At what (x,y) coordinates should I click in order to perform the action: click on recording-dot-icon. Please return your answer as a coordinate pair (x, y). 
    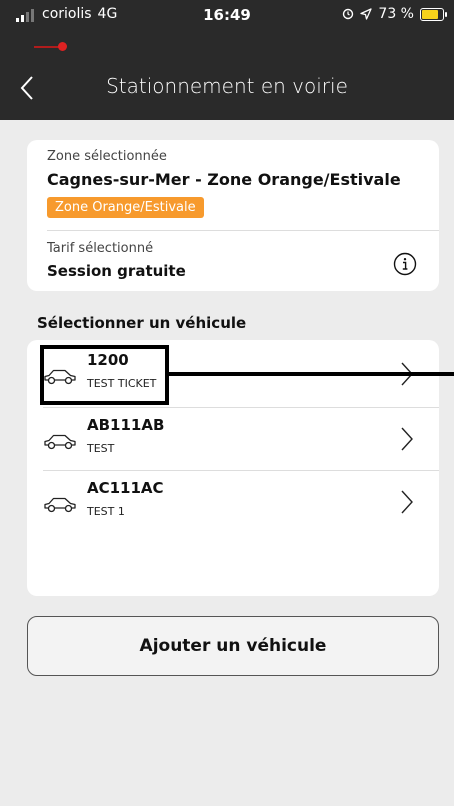
    Looking at the image, I should click on (62, 46).